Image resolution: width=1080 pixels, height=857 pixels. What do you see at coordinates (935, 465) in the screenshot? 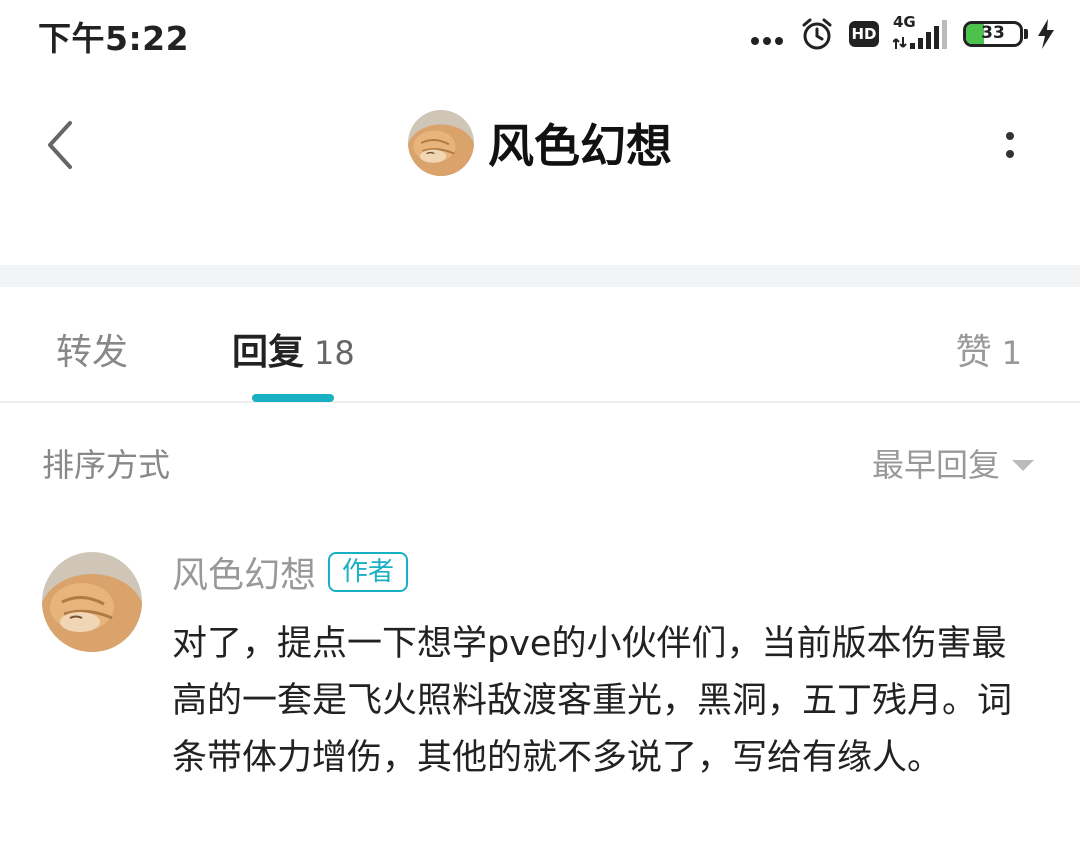
I see `sort-value: 最早回复` at bounding box center [935, 465].